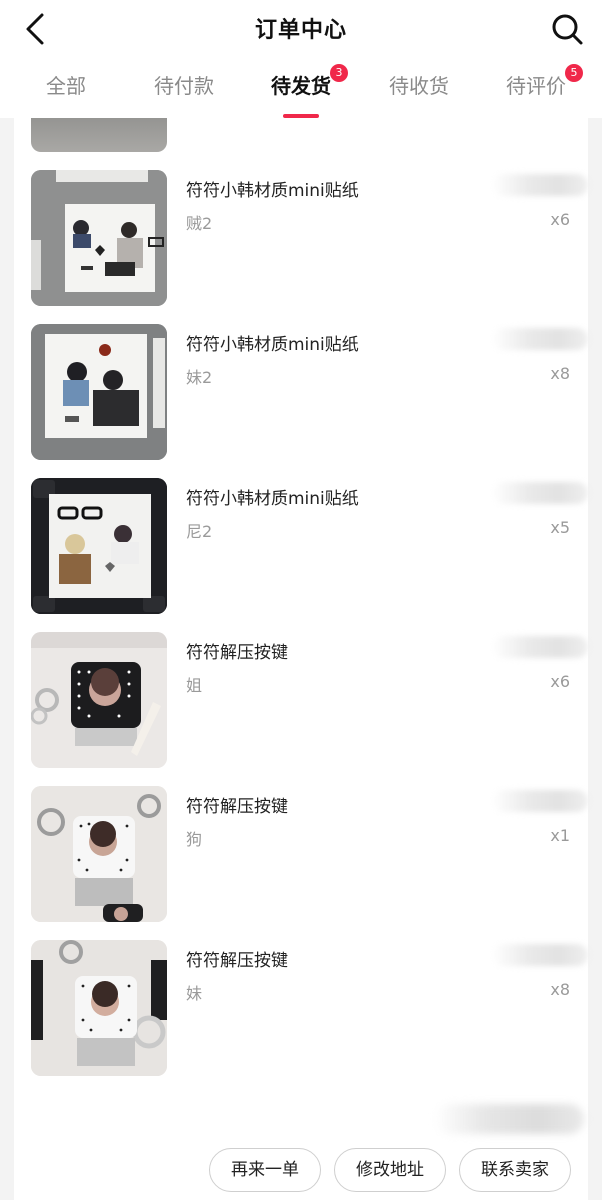 The image size is (602, 1200). What do you see at coordinates (560, 527) in the screenshot?
I see `product-quantity: x5` at bounding box center [560, 527].